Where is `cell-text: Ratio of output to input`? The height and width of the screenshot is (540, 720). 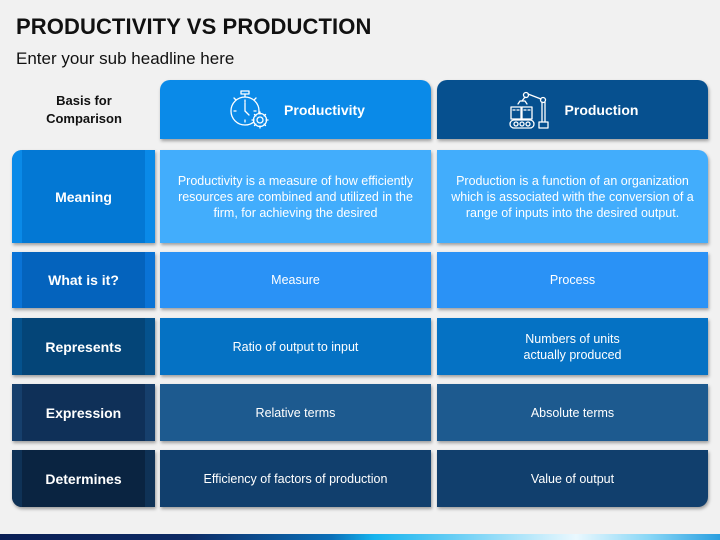 cell-text: Ratio of output to input is located at coordinates (295, 346).